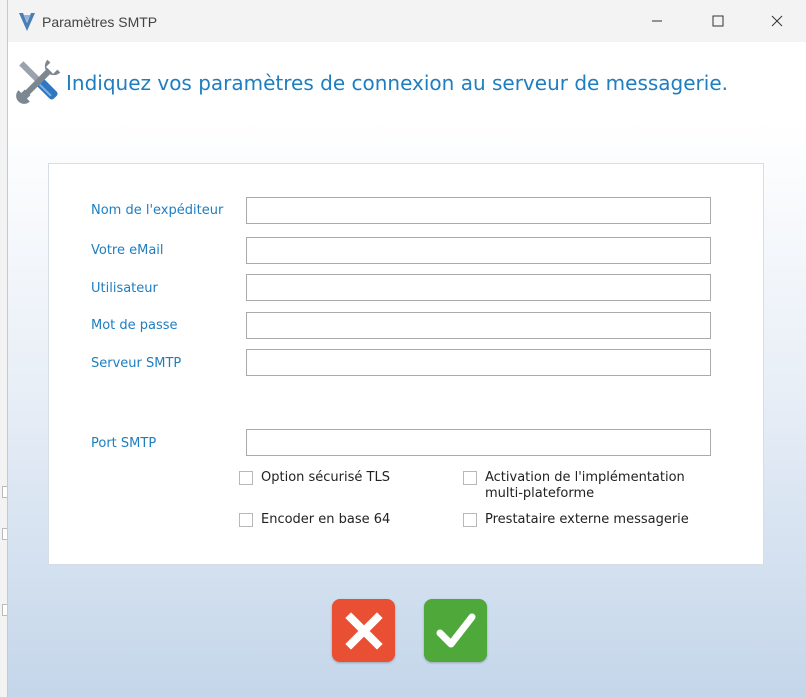 This screenshot has width=806, height=697. Describe the element at coordinates (478, 287) in the screenshot. I see `username-input` at that location.